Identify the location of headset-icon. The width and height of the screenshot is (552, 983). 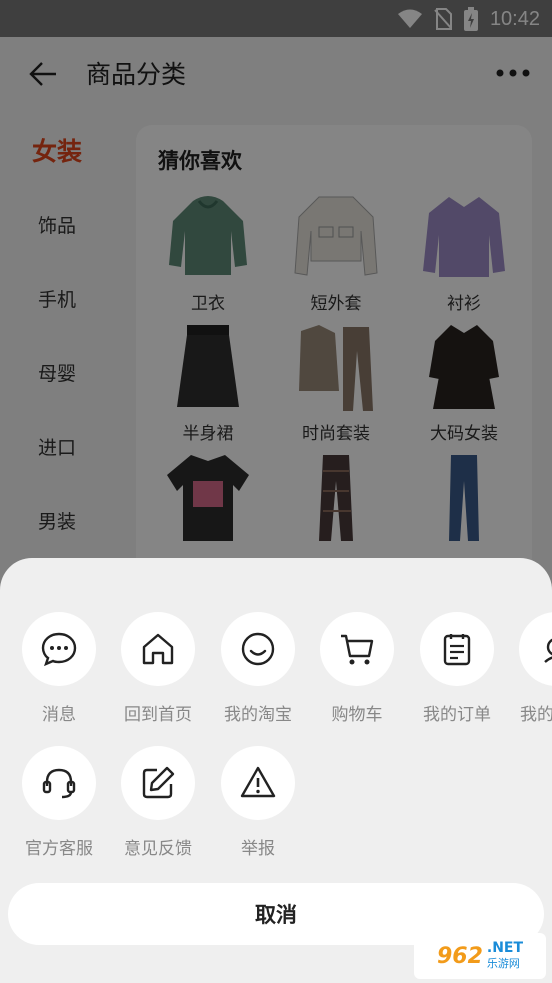
(59, 783).